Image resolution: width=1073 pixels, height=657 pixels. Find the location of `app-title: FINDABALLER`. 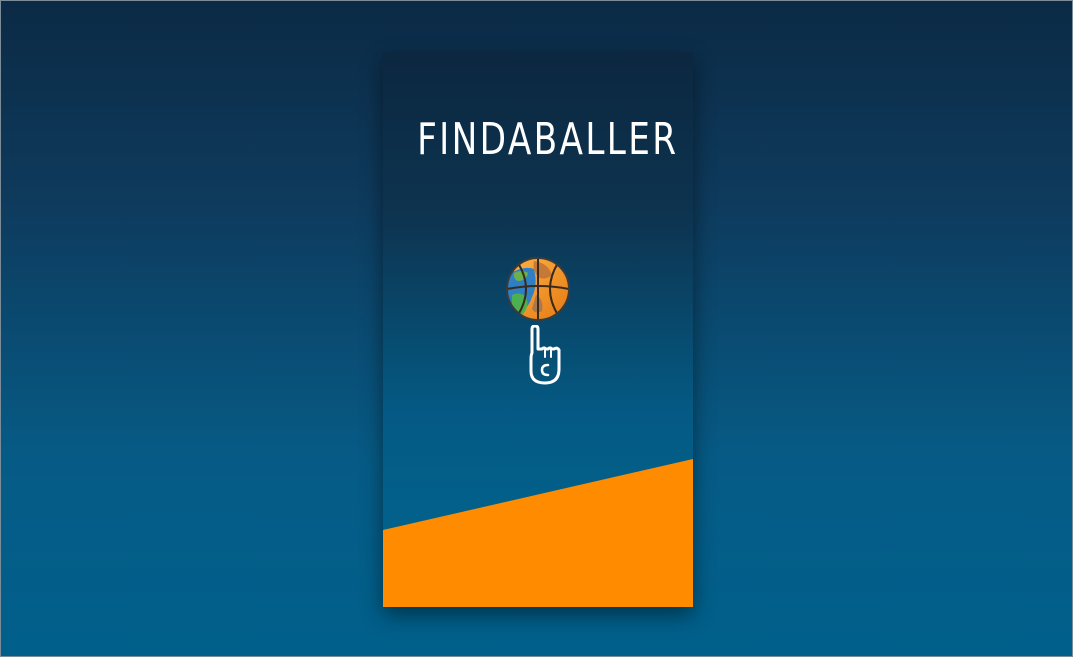

app-title: FINDABALLER is located at coordinates (548, 139).